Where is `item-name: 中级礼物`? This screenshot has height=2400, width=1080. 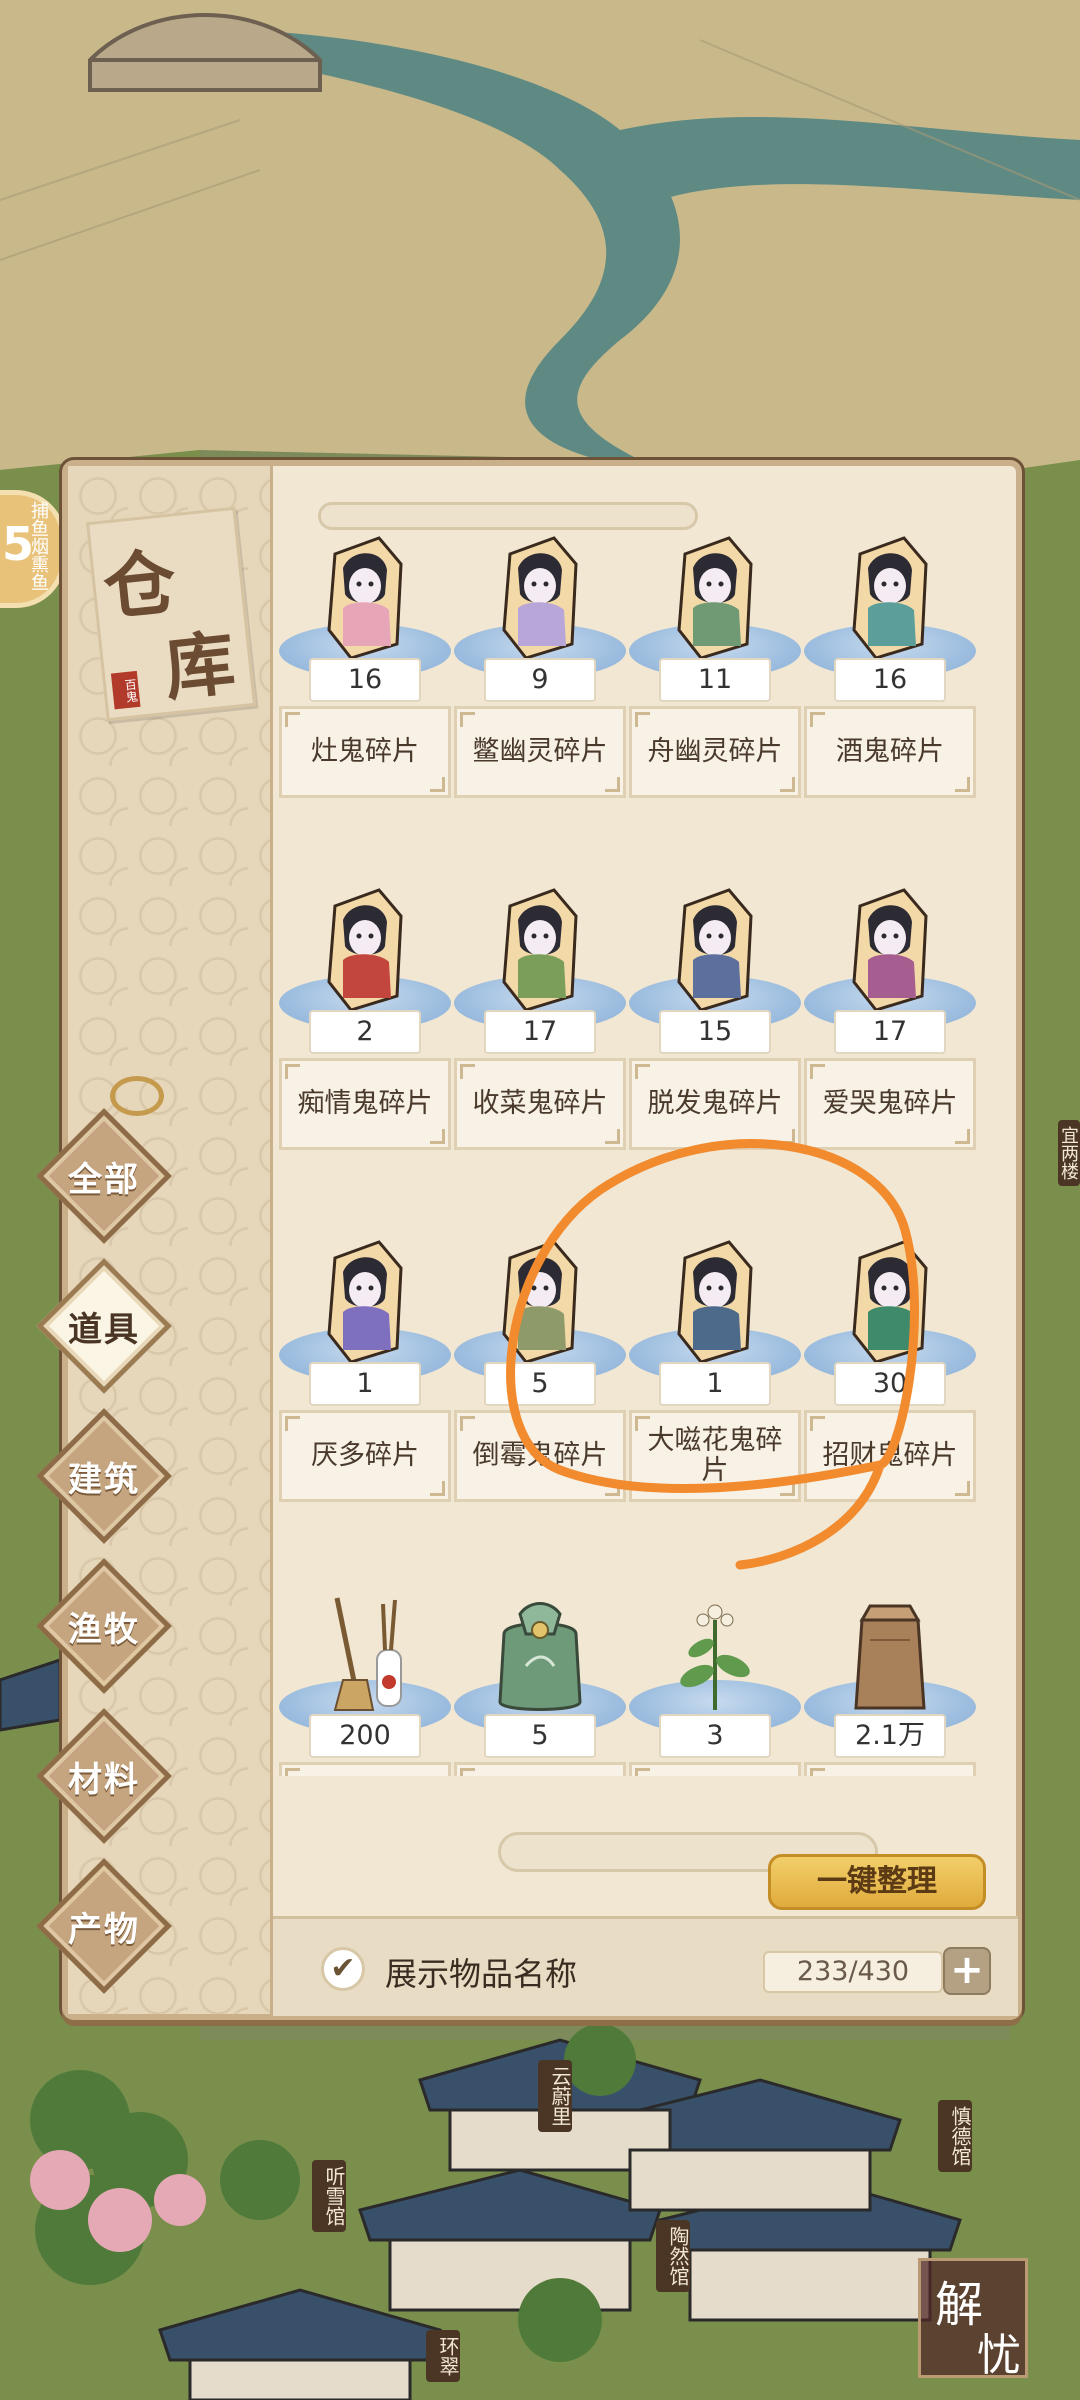
item-name: 中级礼物 is located at coordinates (540, 1769).